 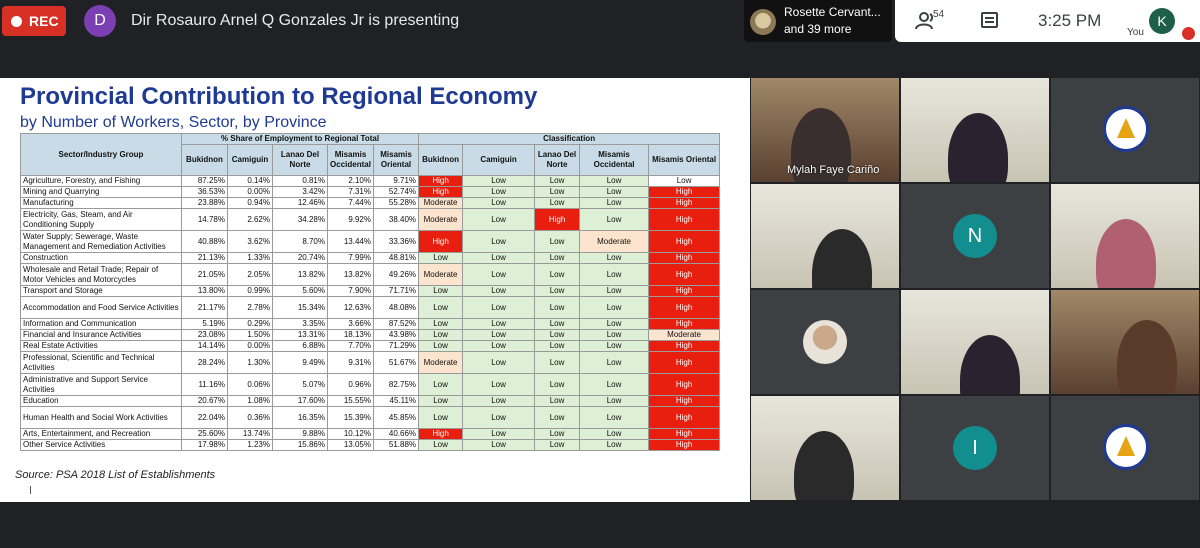 I want to click on participant-tile: N, so click(x=975, y=236).